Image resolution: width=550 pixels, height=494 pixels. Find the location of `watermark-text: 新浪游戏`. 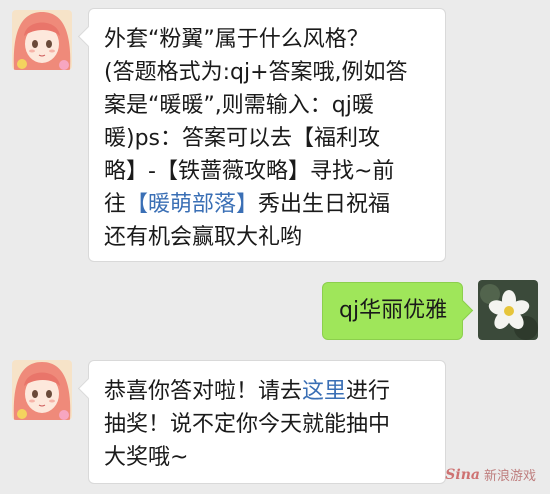

watermark-text: 新浪游戏 is located at coordinates (509, 476).